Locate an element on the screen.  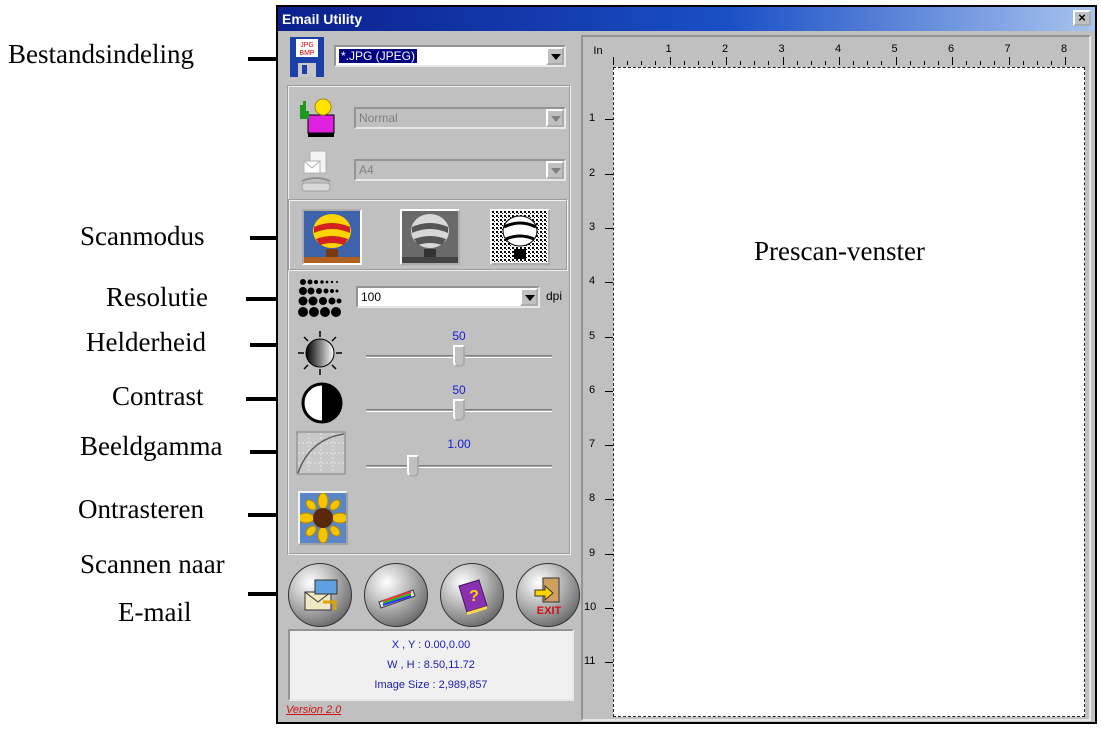
paper-size-icon is located at coordinates (316, 172).